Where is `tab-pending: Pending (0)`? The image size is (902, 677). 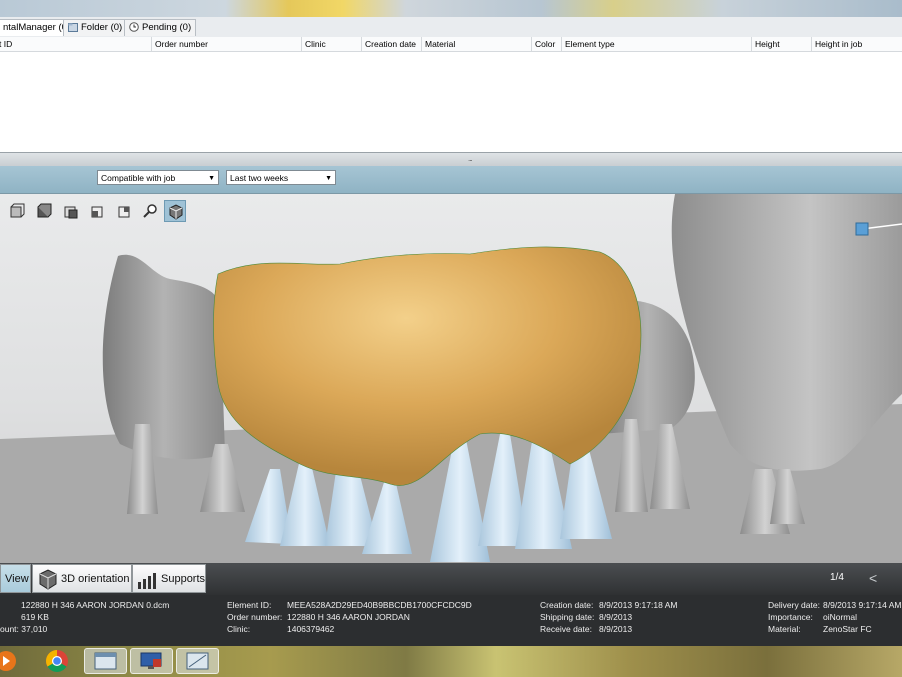
tab-pending: Pending (0) is located at coordinates (160, 27).